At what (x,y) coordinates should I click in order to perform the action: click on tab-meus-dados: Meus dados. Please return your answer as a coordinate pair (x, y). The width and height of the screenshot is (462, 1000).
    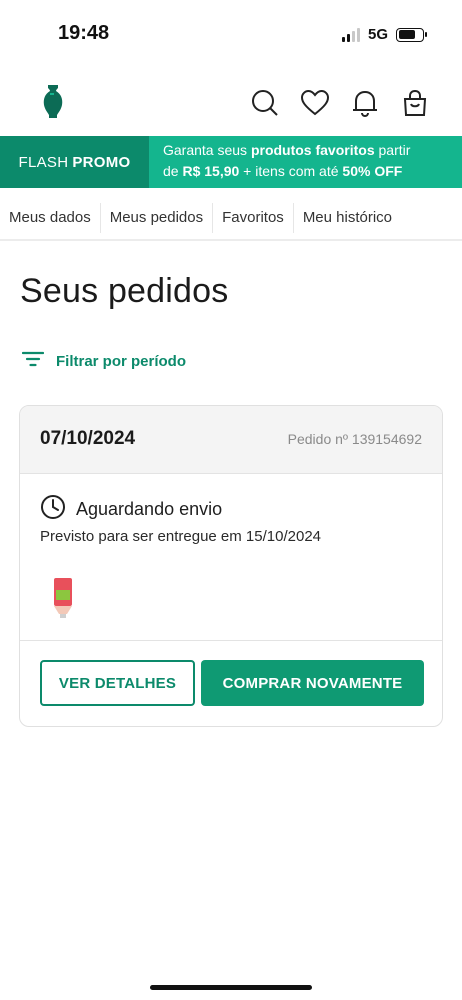
    Looking at the image, I should click on (50, 218).